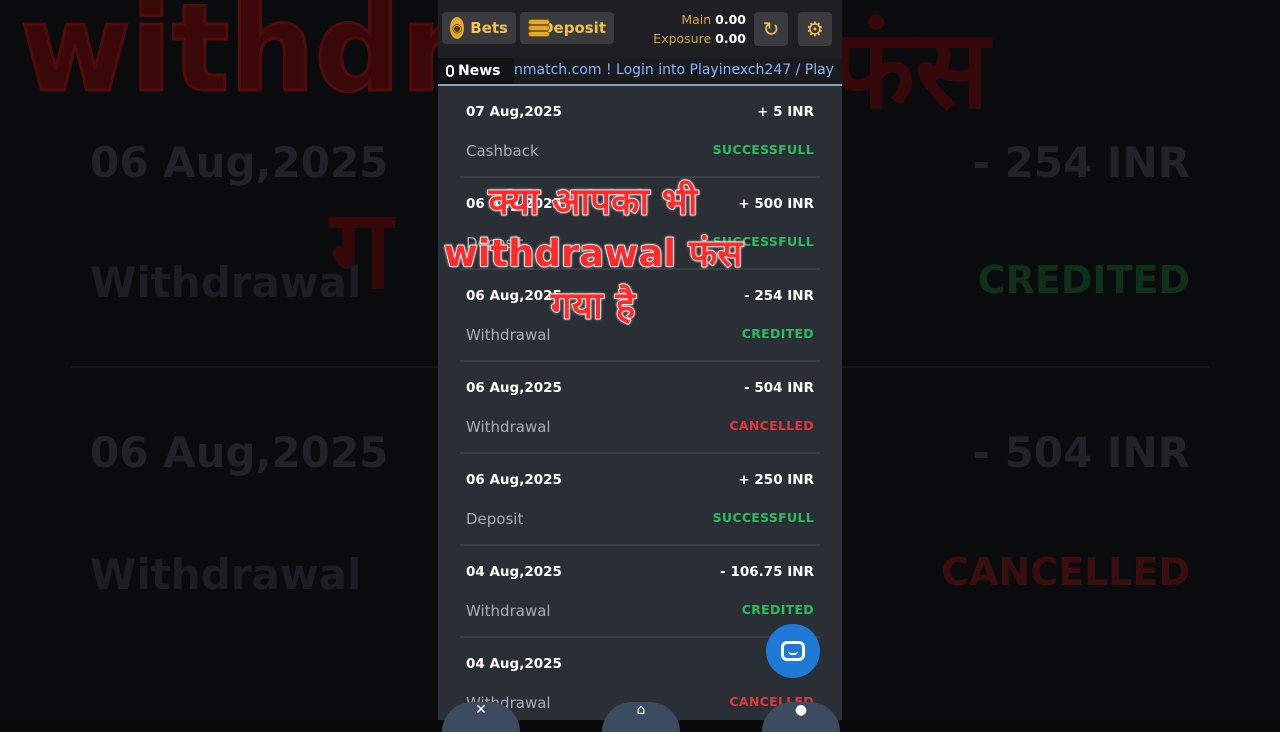 The image size is (1280, 732). I want to click on overlay-caption: क्या आपका भी withdrawal फंस गया है, so click(593, 254).